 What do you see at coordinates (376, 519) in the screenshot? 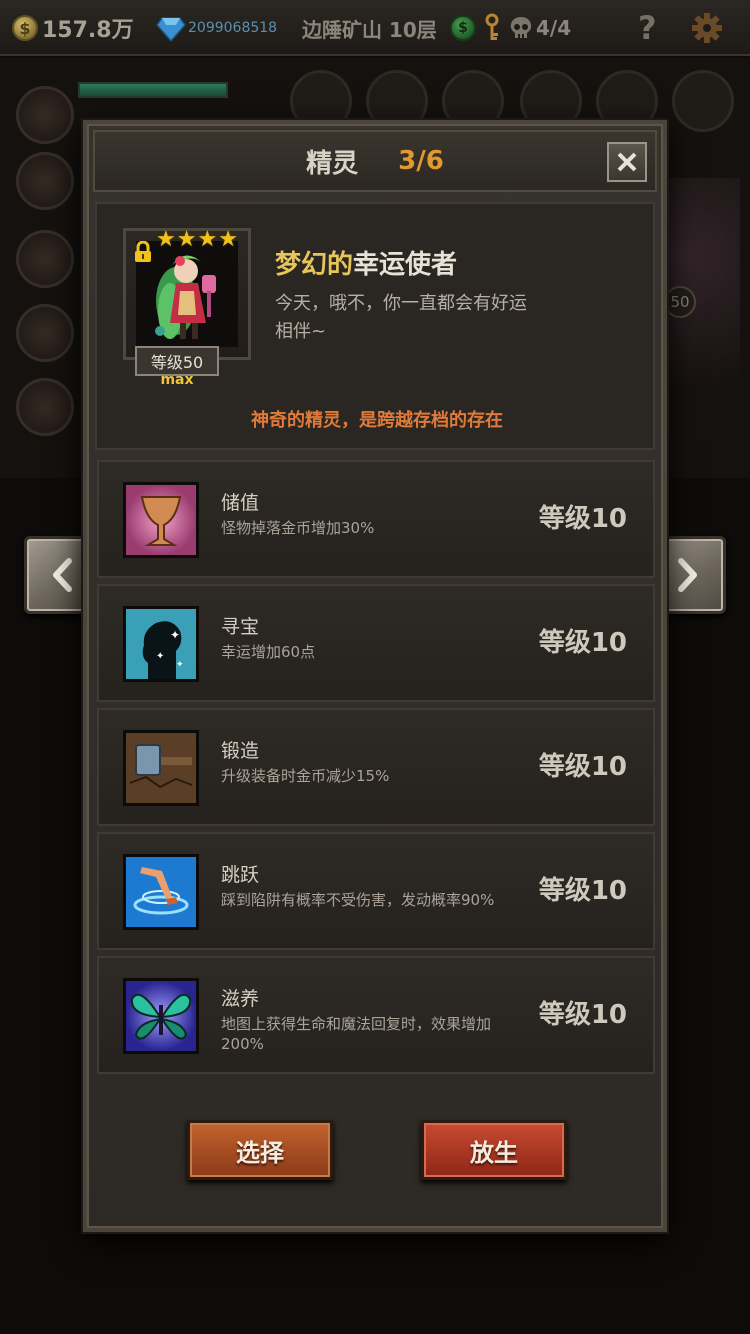
I see `skill-row: 储值 怪物掉落金币增加30% 等级10` at bounding box center [376, 519].